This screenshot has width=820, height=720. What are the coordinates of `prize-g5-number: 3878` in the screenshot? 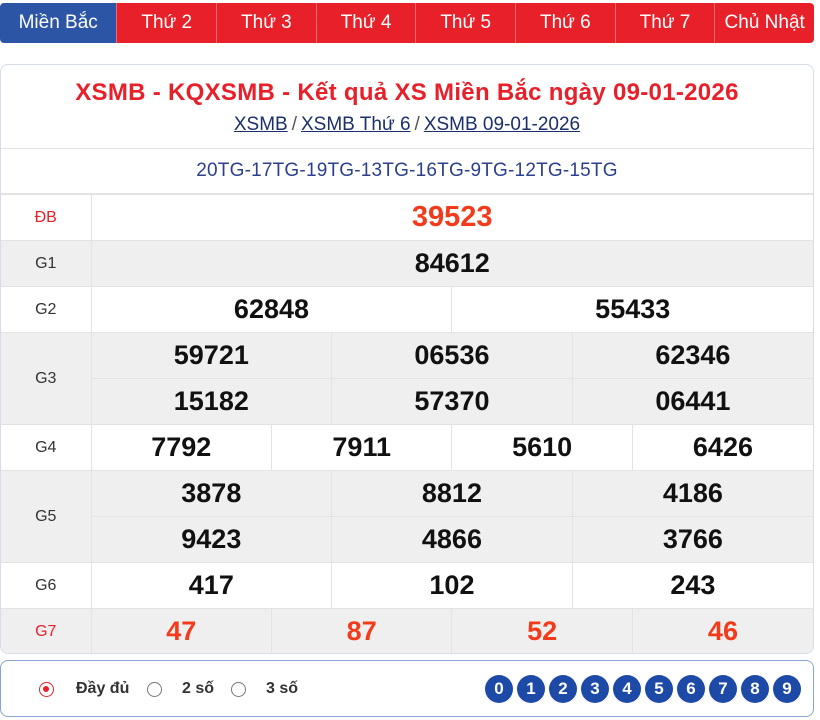 It's located at (211, 493).